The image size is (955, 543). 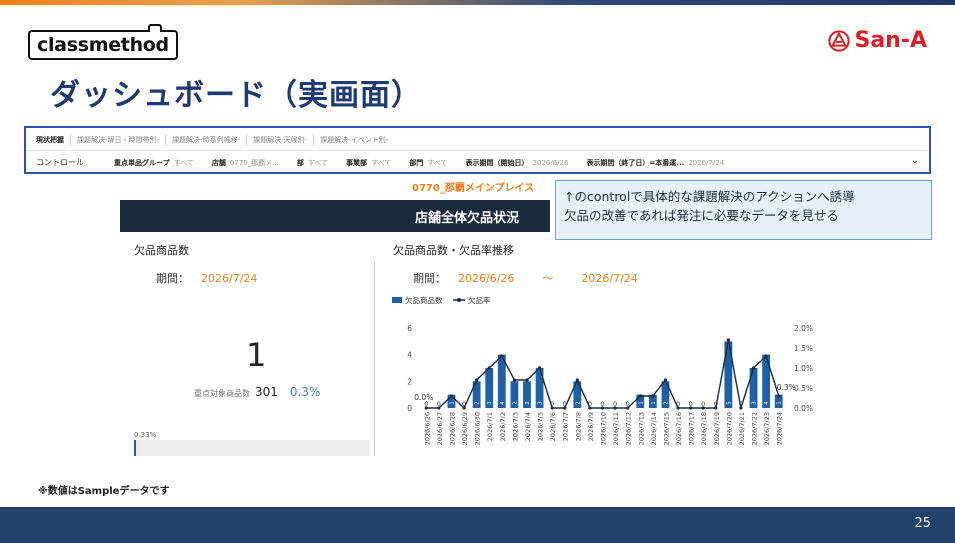 I want to click on filter-name: 重点単品グループ, so click(x=142, y=162).